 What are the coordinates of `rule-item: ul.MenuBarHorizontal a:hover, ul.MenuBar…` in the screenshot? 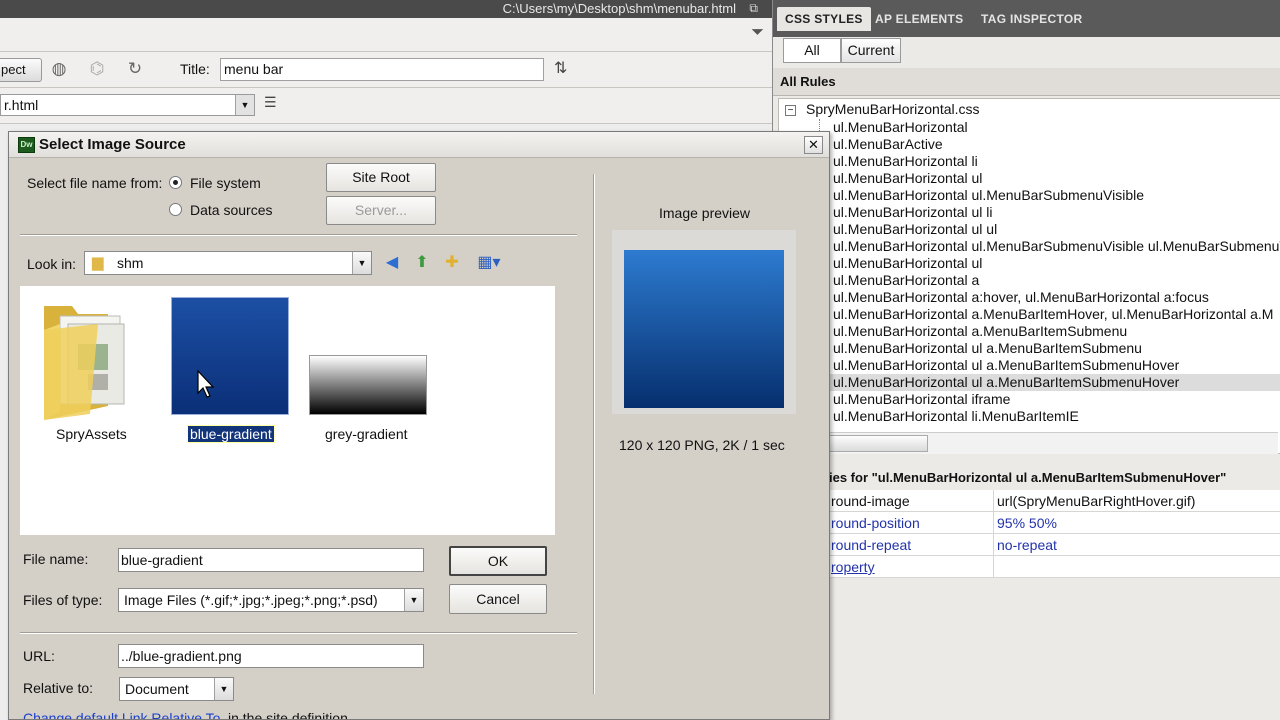 It's located at (1021, 297).